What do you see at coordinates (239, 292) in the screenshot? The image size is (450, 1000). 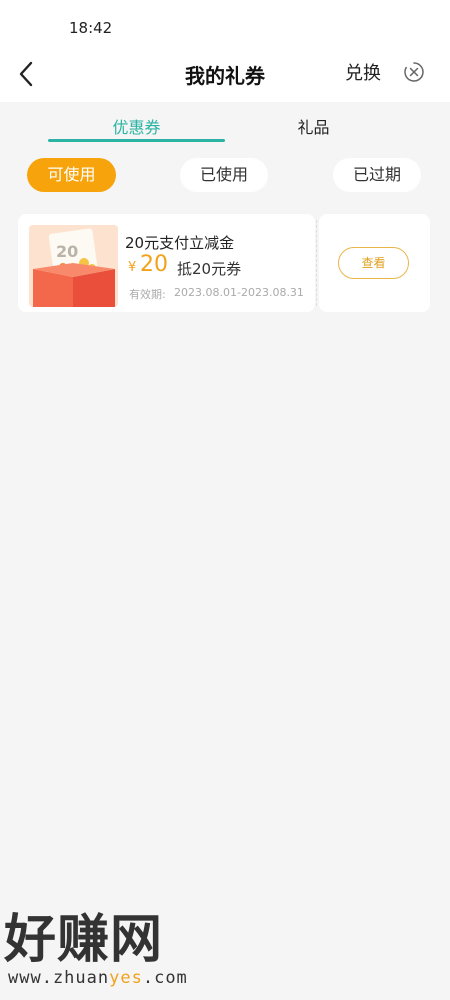 I see `validity-dates: 2023.08.01-2023.08.31` at bounding box center [239, 292].